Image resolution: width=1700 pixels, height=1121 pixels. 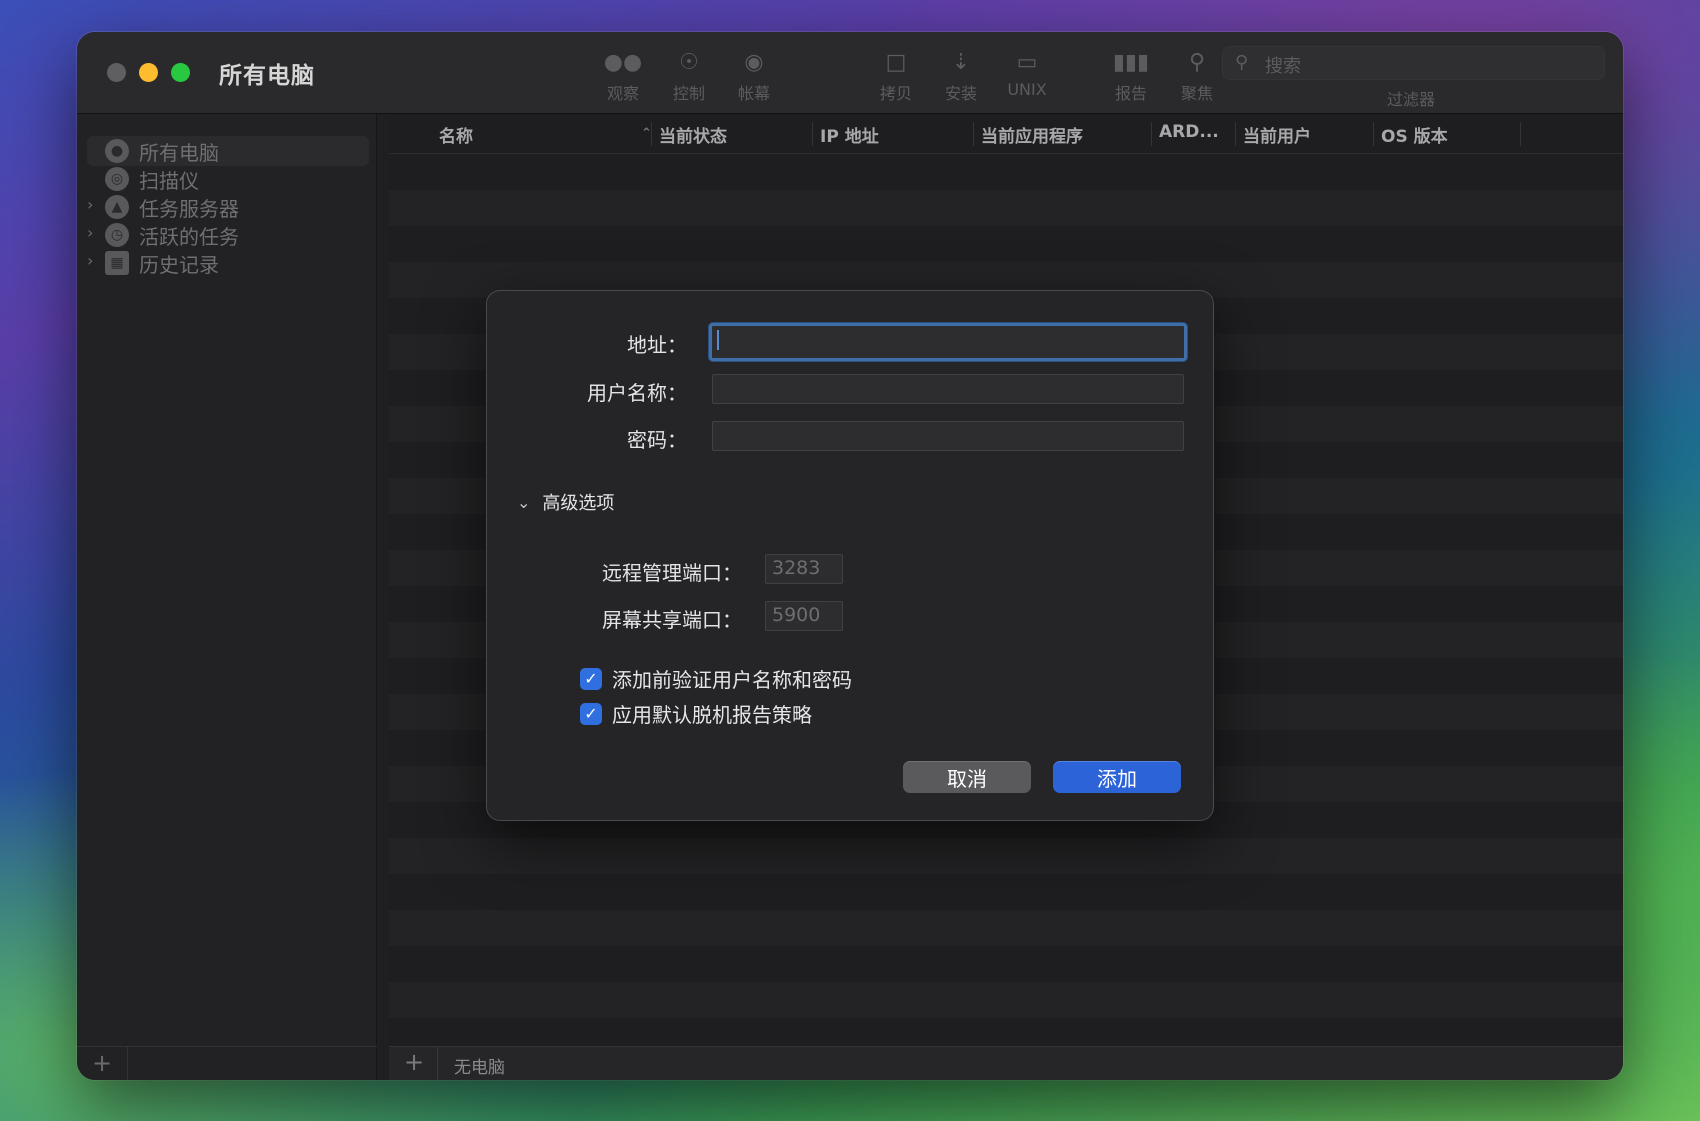 What do you see at coordinates (189, 208) in the screenshot?
I see `sidebar-item-label: 任务服务器` at bounding box center [189, 208].